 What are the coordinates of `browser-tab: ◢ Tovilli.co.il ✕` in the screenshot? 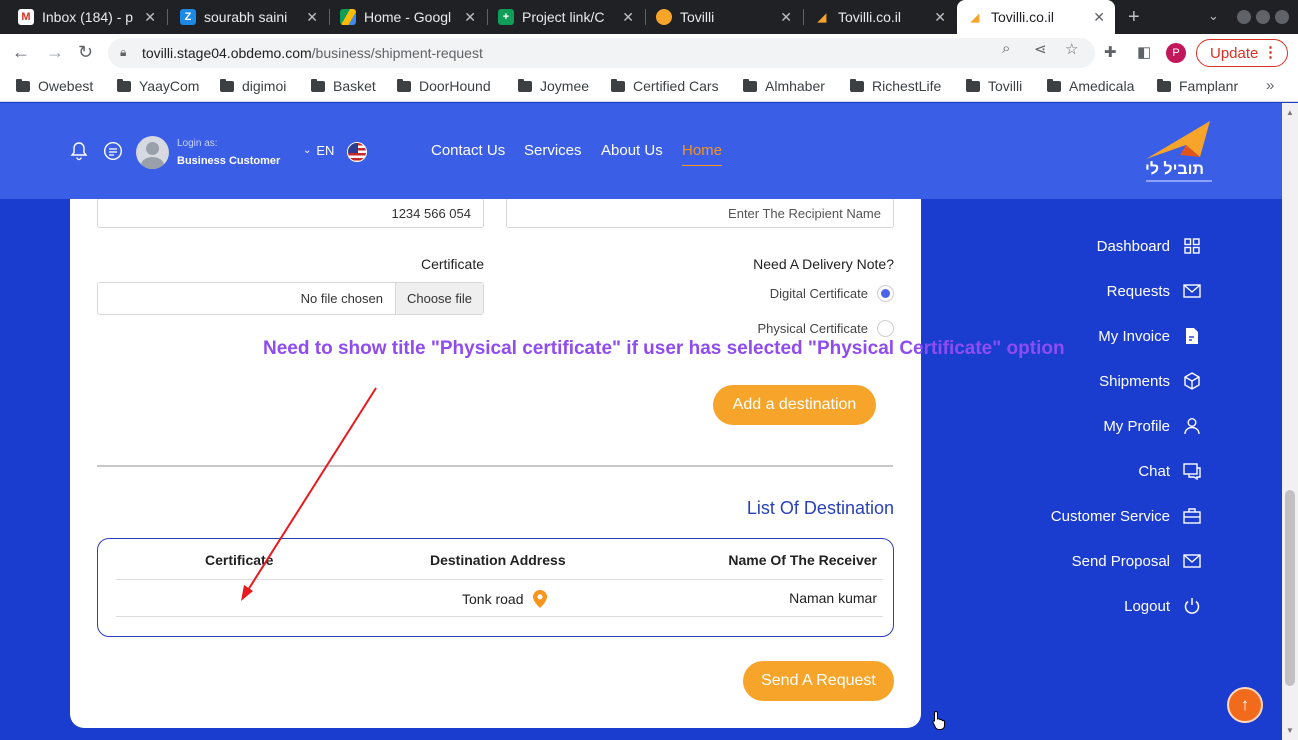 It's located at (880, 17).